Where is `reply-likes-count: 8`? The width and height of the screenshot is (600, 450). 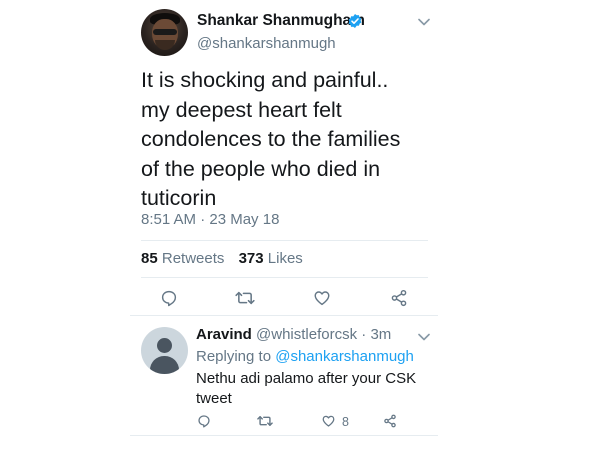
reply-likes-count: 8 is located at coordinates (345, 422).